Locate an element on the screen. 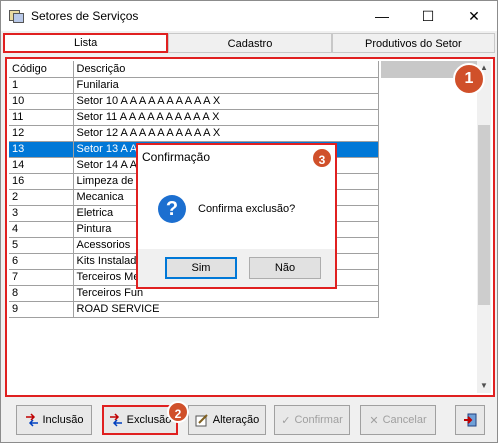  cell-description: Setor 10 A A A A A A A A A A X is located at coordinates (226, 101).